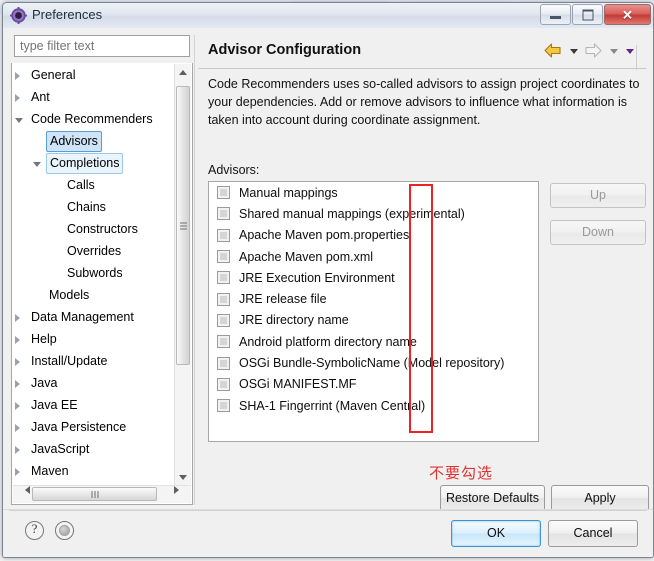 This screenshot has width=654, height=561. I want to click on advisor-list-item: OSGi MANIFEST.MF, so click(373, 384).